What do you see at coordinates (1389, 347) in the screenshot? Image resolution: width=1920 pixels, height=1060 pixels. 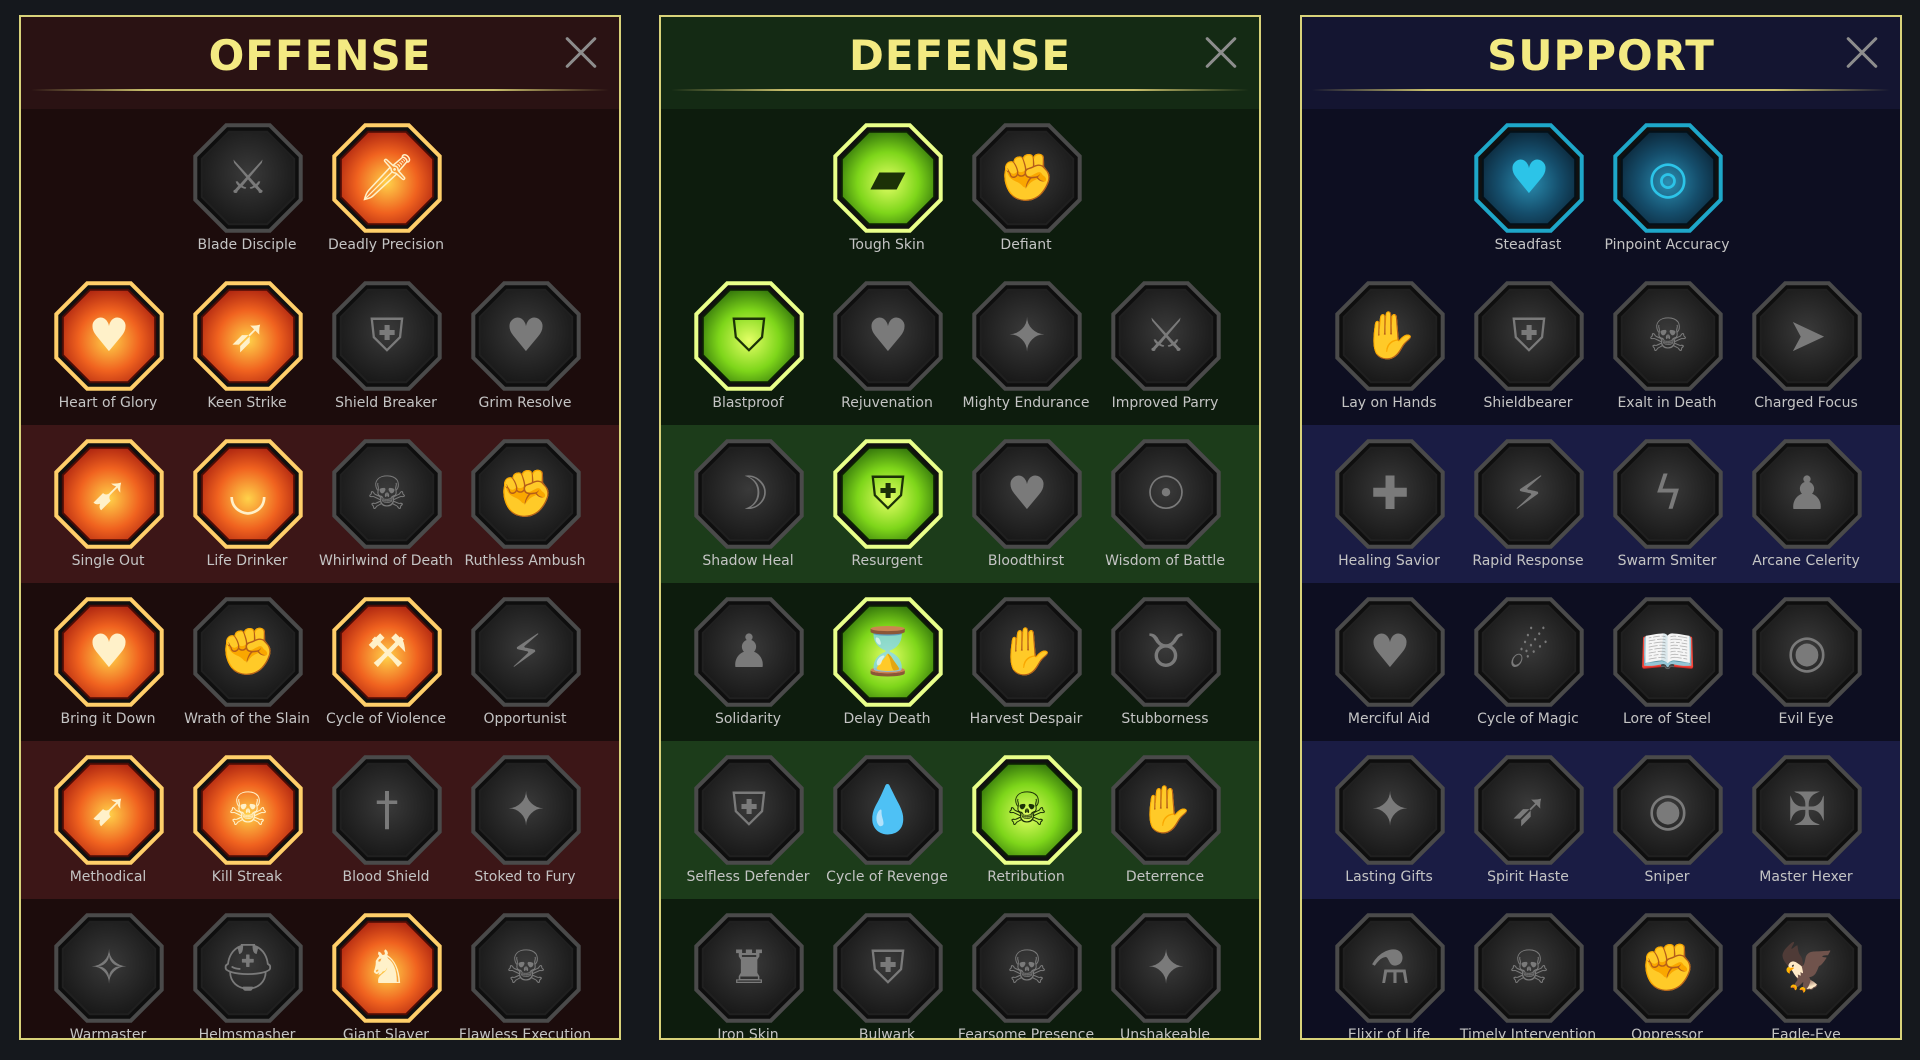 I see `talent-lay-on-hands: ✋ Lay on Hands` at bounding box center [1389, 347].